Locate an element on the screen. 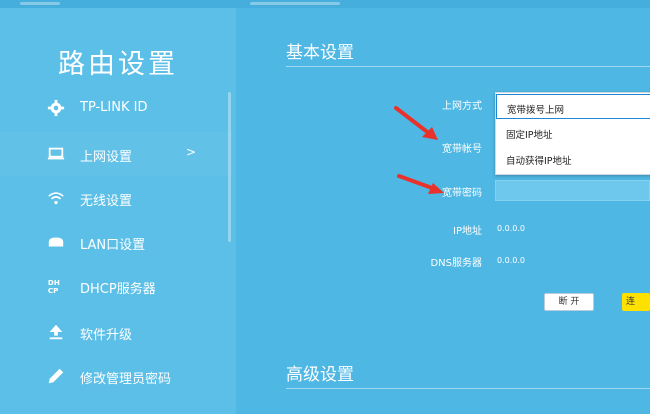  top-bar is located at coordinates (325, 4).